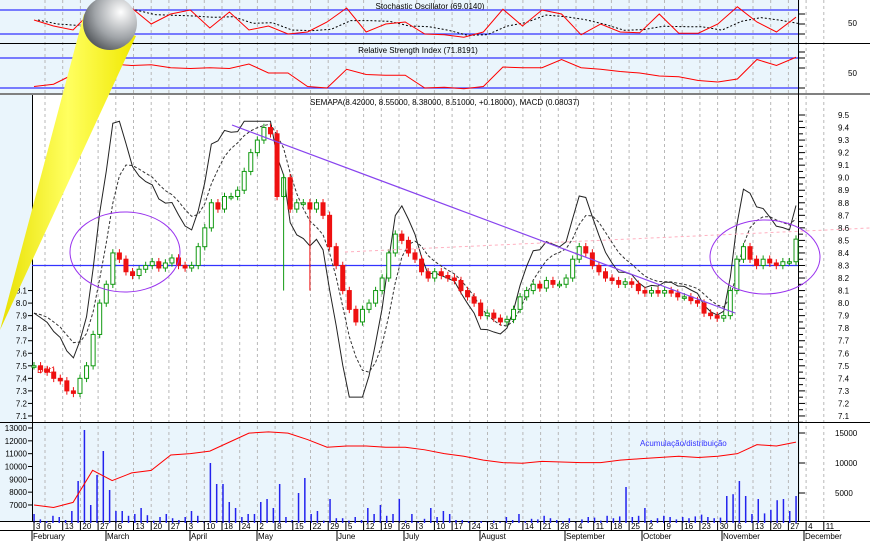  Describe the element at coordinates (49, 536) in the screenshot. I see `month-label: February` at that location.